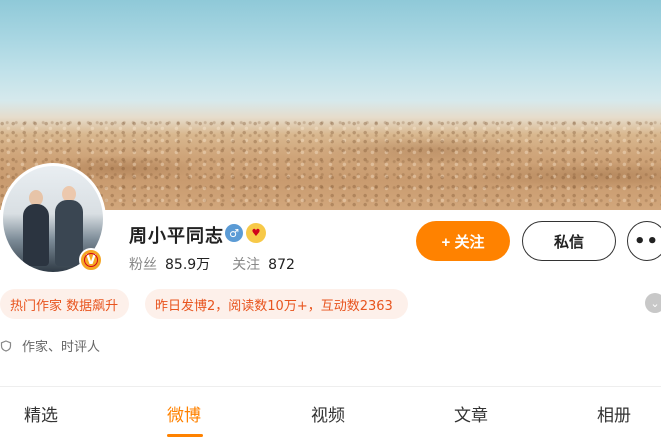  What do you see at coordinates (41, 413) in the screenshot?
I see `tab-featured: 精选` at bounding box center [41, 413].